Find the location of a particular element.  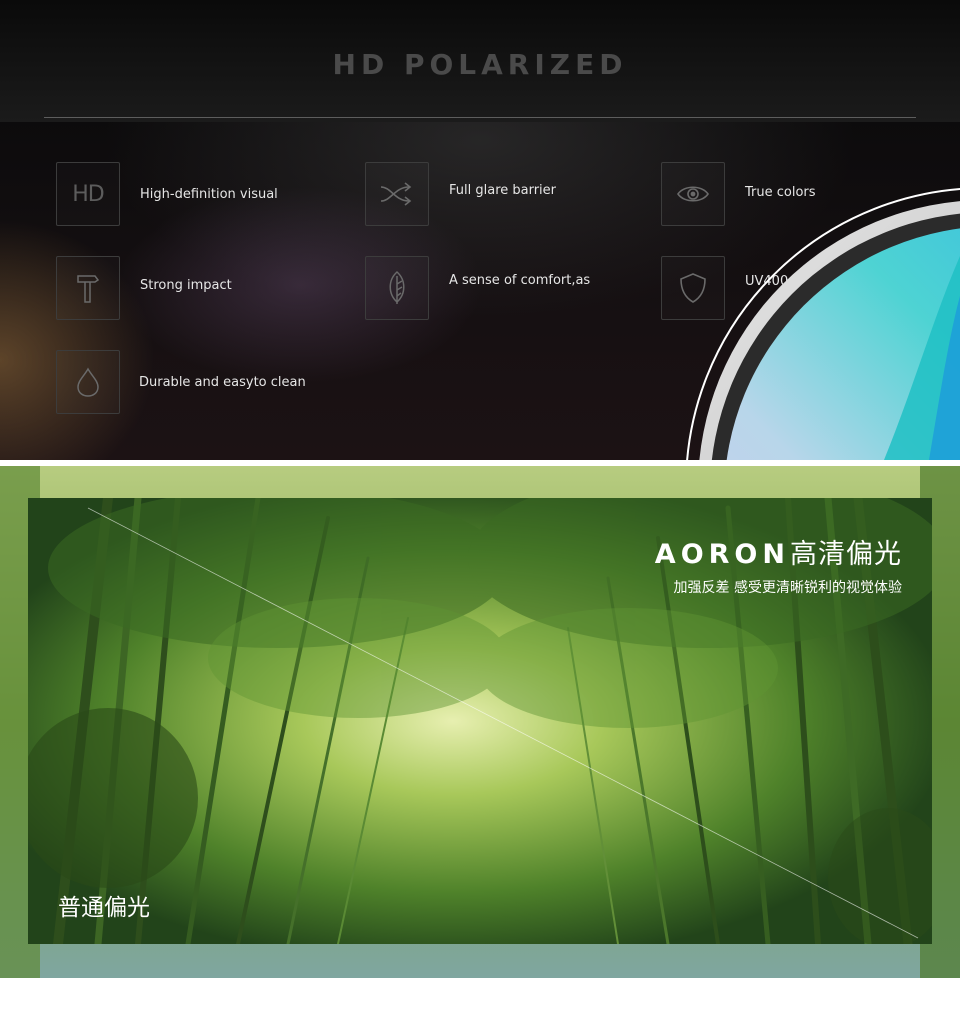

feature-hd: HD High-definition visual is located at coordinates (167, 194).